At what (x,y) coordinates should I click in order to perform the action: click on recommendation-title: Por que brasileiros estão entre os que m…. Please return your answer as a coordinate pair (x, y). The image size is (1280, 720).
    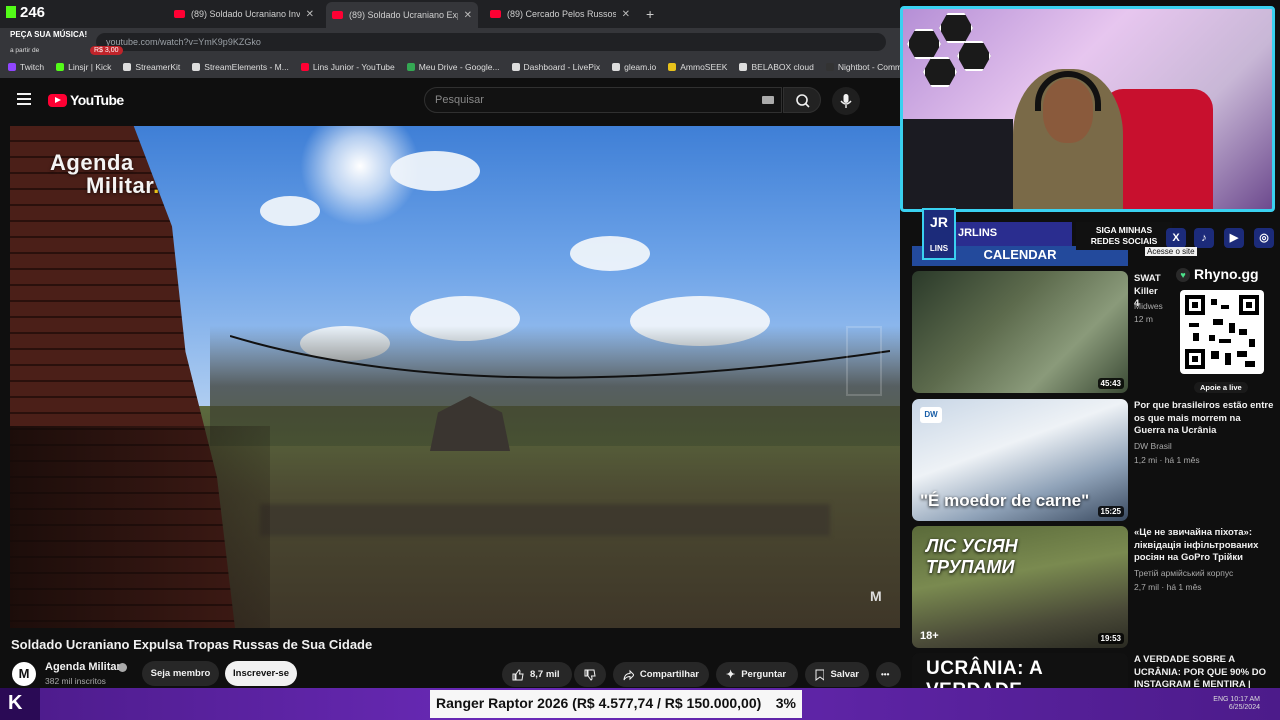
    Looking at the image, I should click on (1204, 419).